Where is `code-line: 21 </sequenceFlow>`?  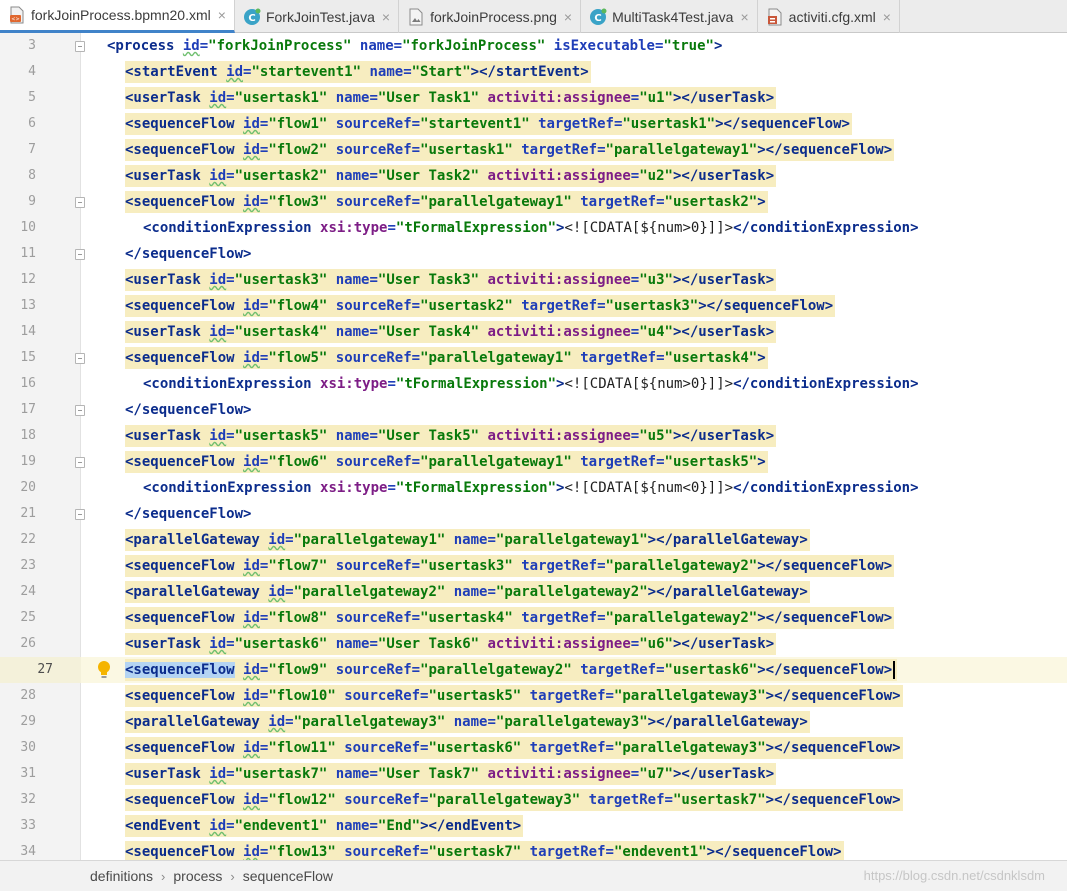 code-line: 21 </sequenceFlow> is located at coordinates (533, 514).